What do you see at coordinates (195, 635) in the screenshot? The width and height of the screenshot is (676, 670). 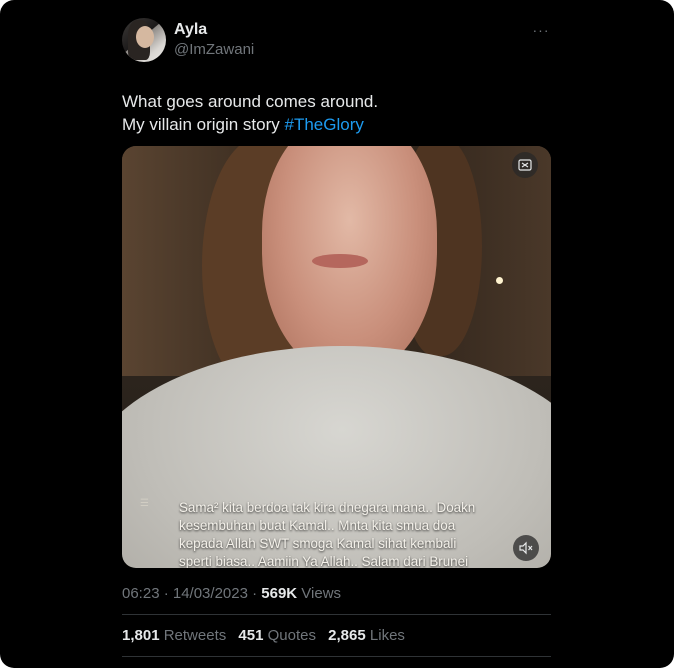 I see `retweets-label: Retweets` at bounding box center [195, 635].